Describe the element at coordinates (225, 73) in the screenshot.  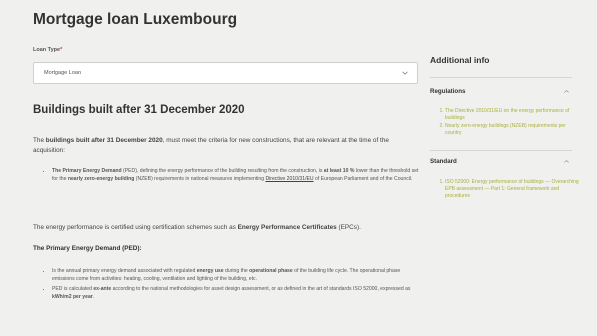
I see `loan-type-select: Mortgage Loan` at that location.